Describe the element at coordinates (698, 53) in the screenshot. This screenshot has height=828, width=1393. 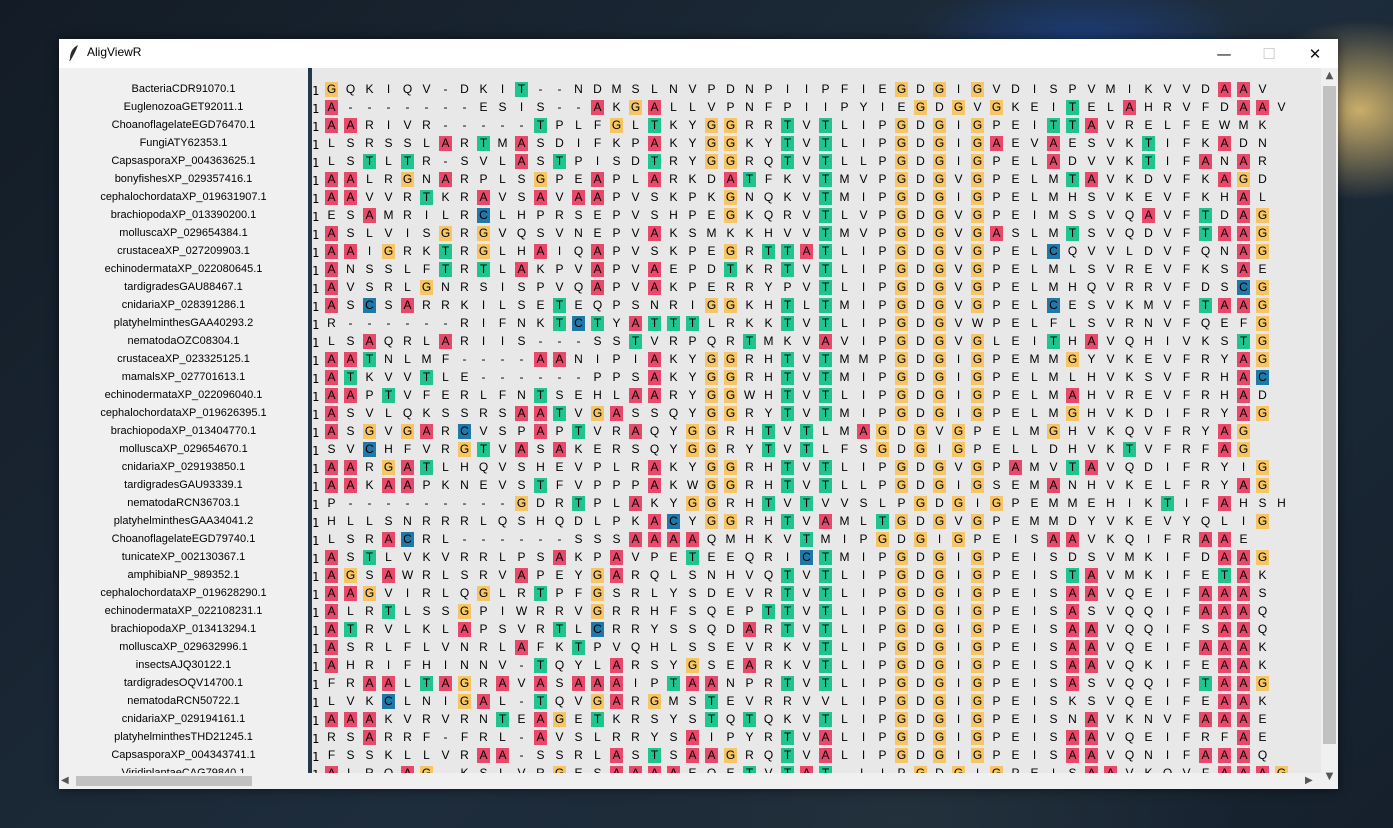
I see `title-bar: AligViewR — ☐ ✕` at that location.